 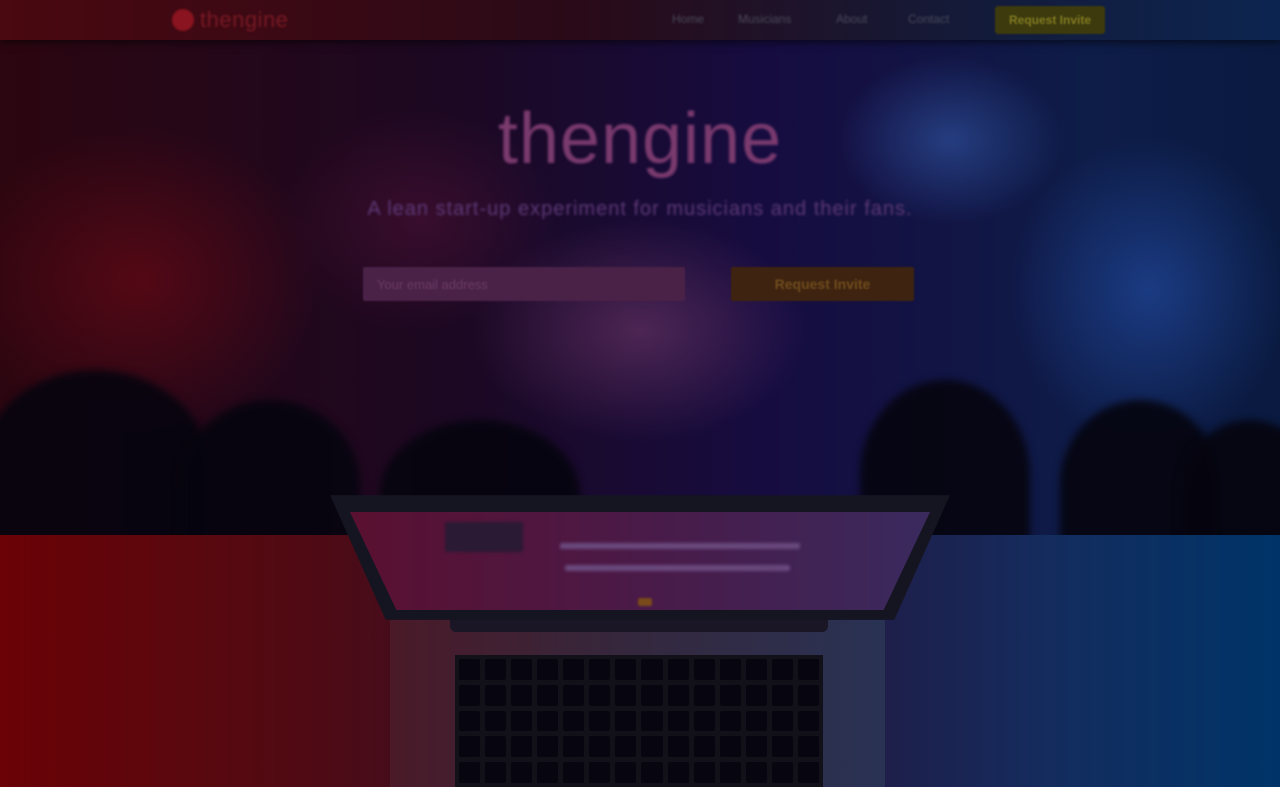 I want to click on screen-button, so click(x=645, y=602).